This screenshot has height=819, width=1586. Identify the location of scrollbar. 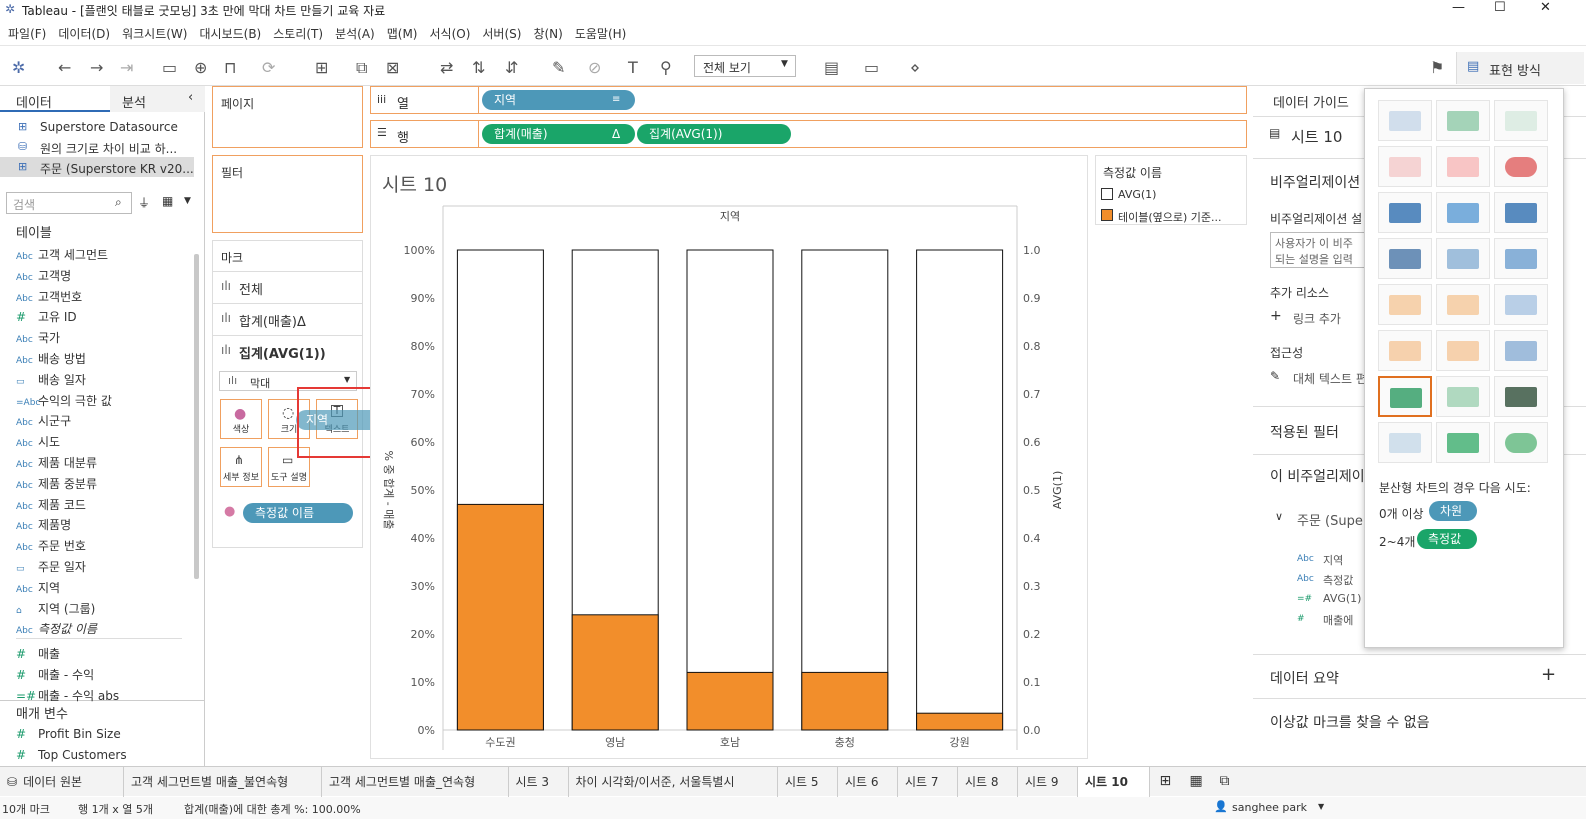
(196, 416).